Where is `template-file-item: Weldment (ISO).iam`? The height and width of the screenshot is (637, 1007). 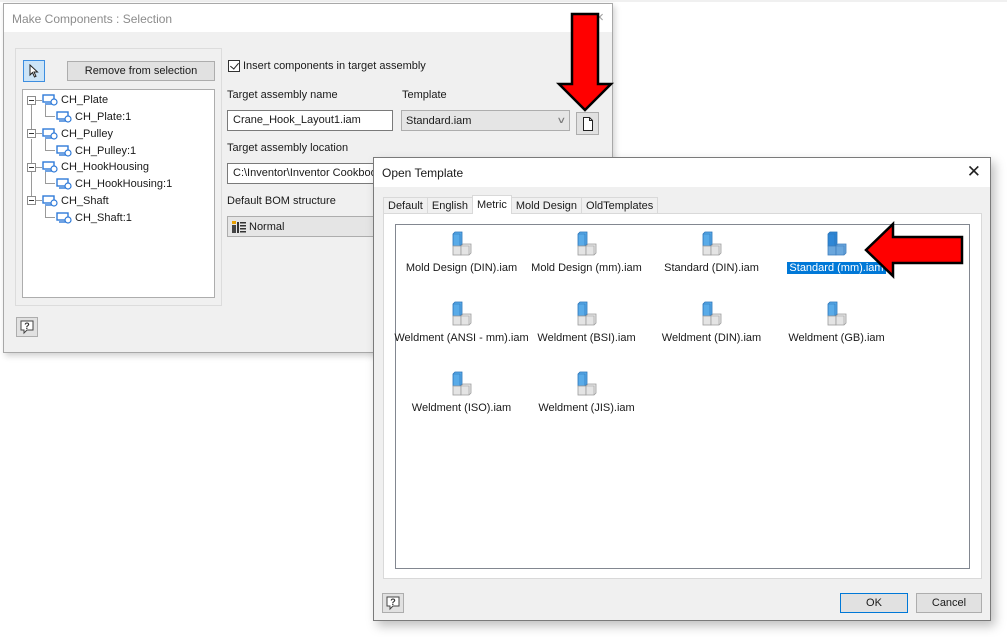 template-file-item: Weldment (ISO).iam is located at coordinates (461, 401).